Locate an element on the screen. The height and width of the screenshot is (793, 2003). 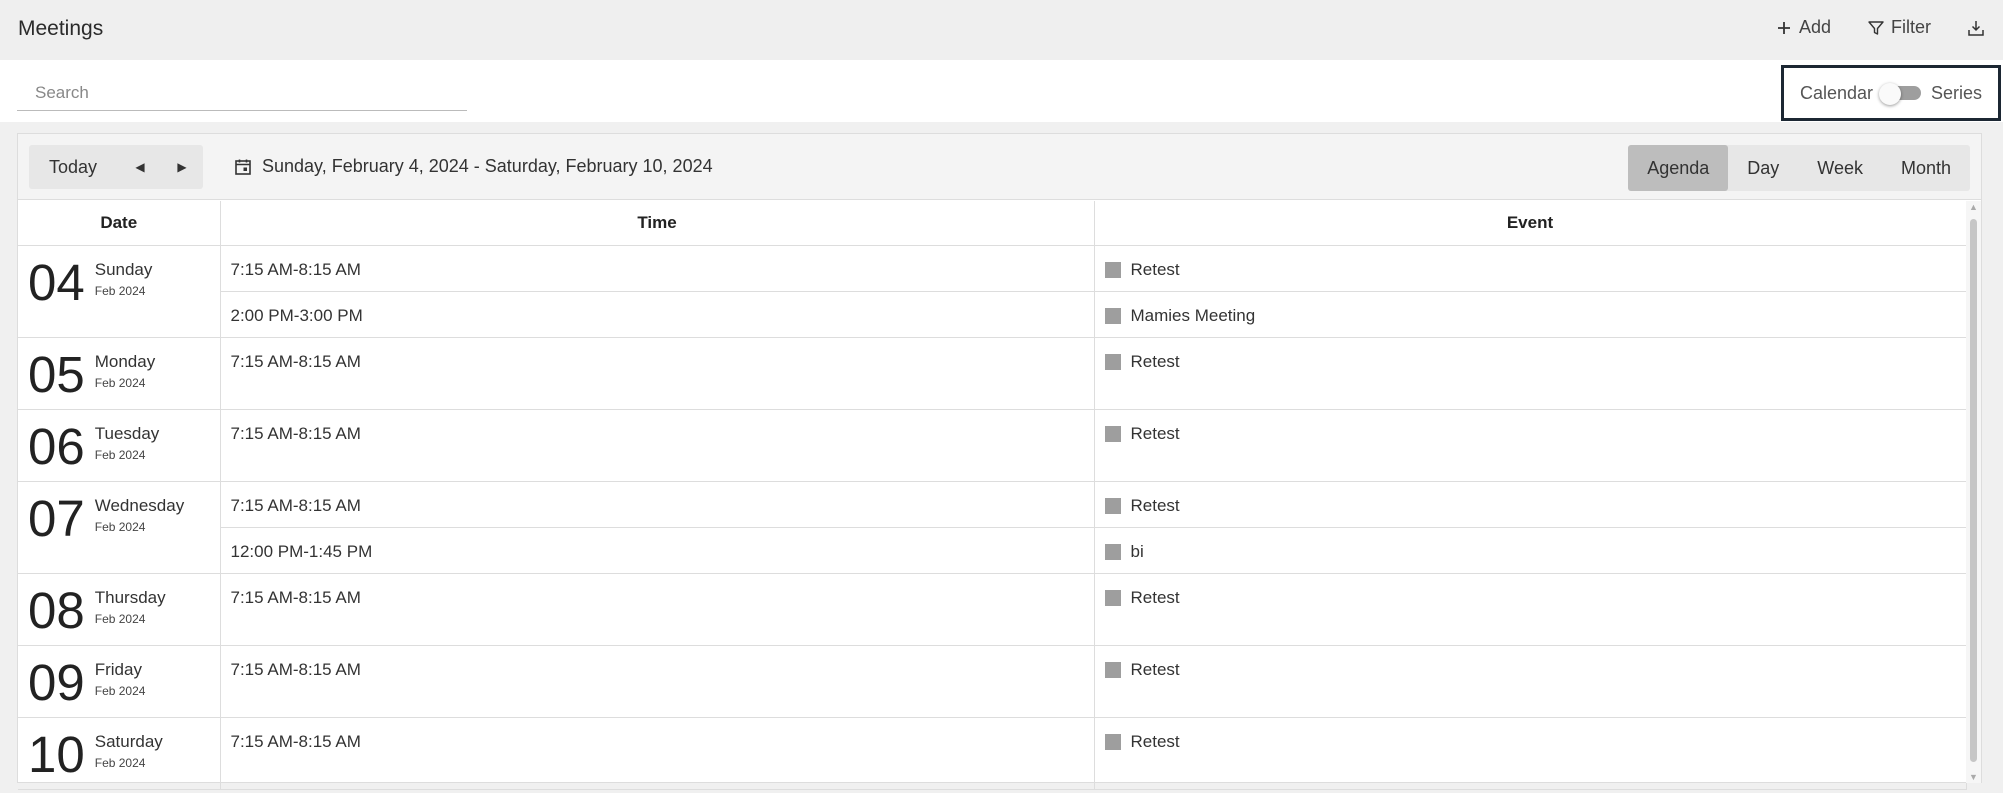
previous-button: ◀ is located at coordinates (140, 167).